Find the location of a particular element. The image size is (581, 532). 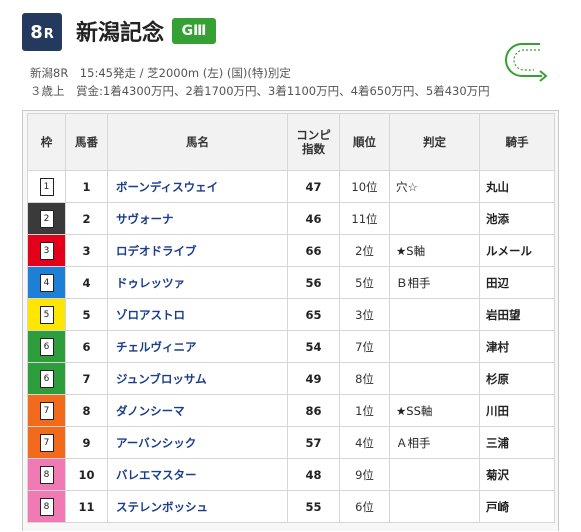

rank: 1位 is located at coordinates (364, 410).